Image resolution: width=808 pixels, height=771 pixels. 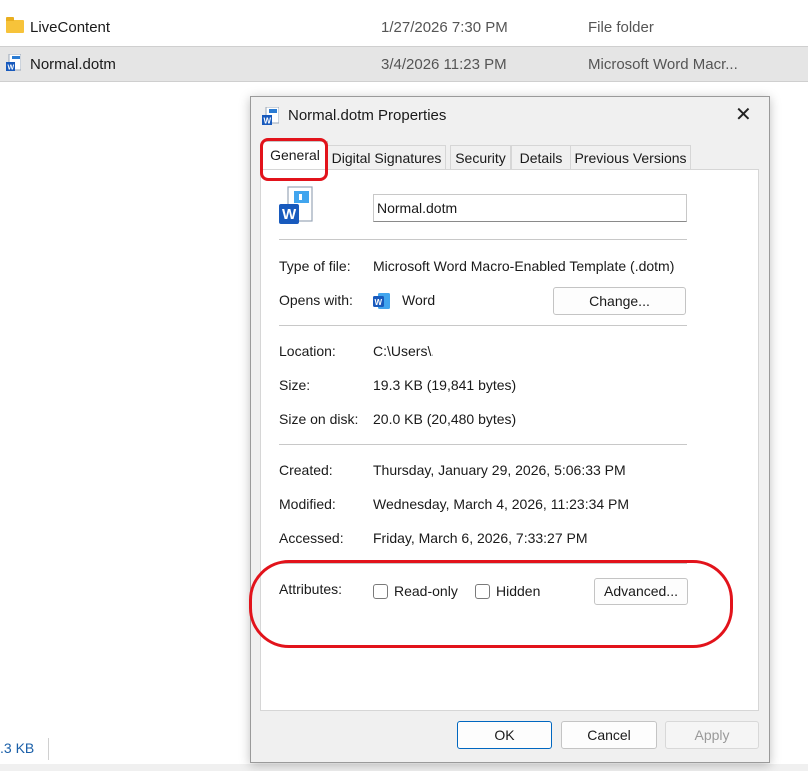 I want to click on location-label: Location:, so click(x=307, y=351).